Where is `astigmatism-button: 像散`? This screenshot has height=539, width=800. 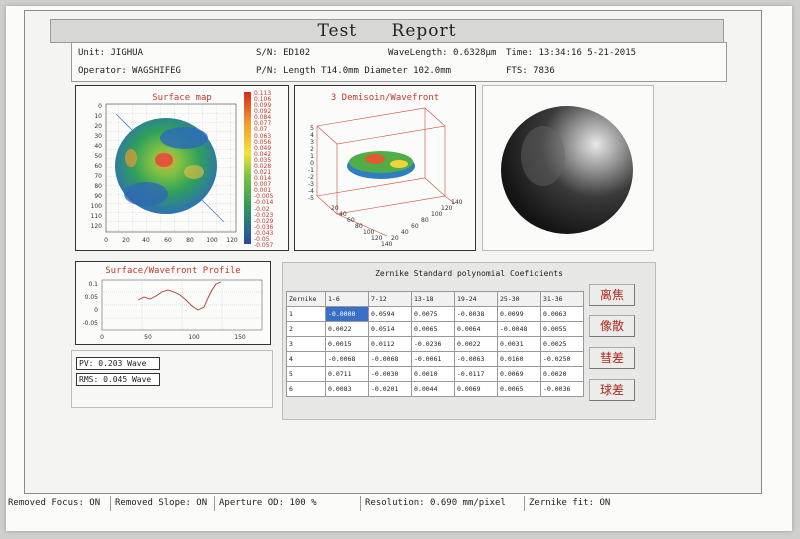 astigmatism-button: 像散 is located at coordinates (612, 326).